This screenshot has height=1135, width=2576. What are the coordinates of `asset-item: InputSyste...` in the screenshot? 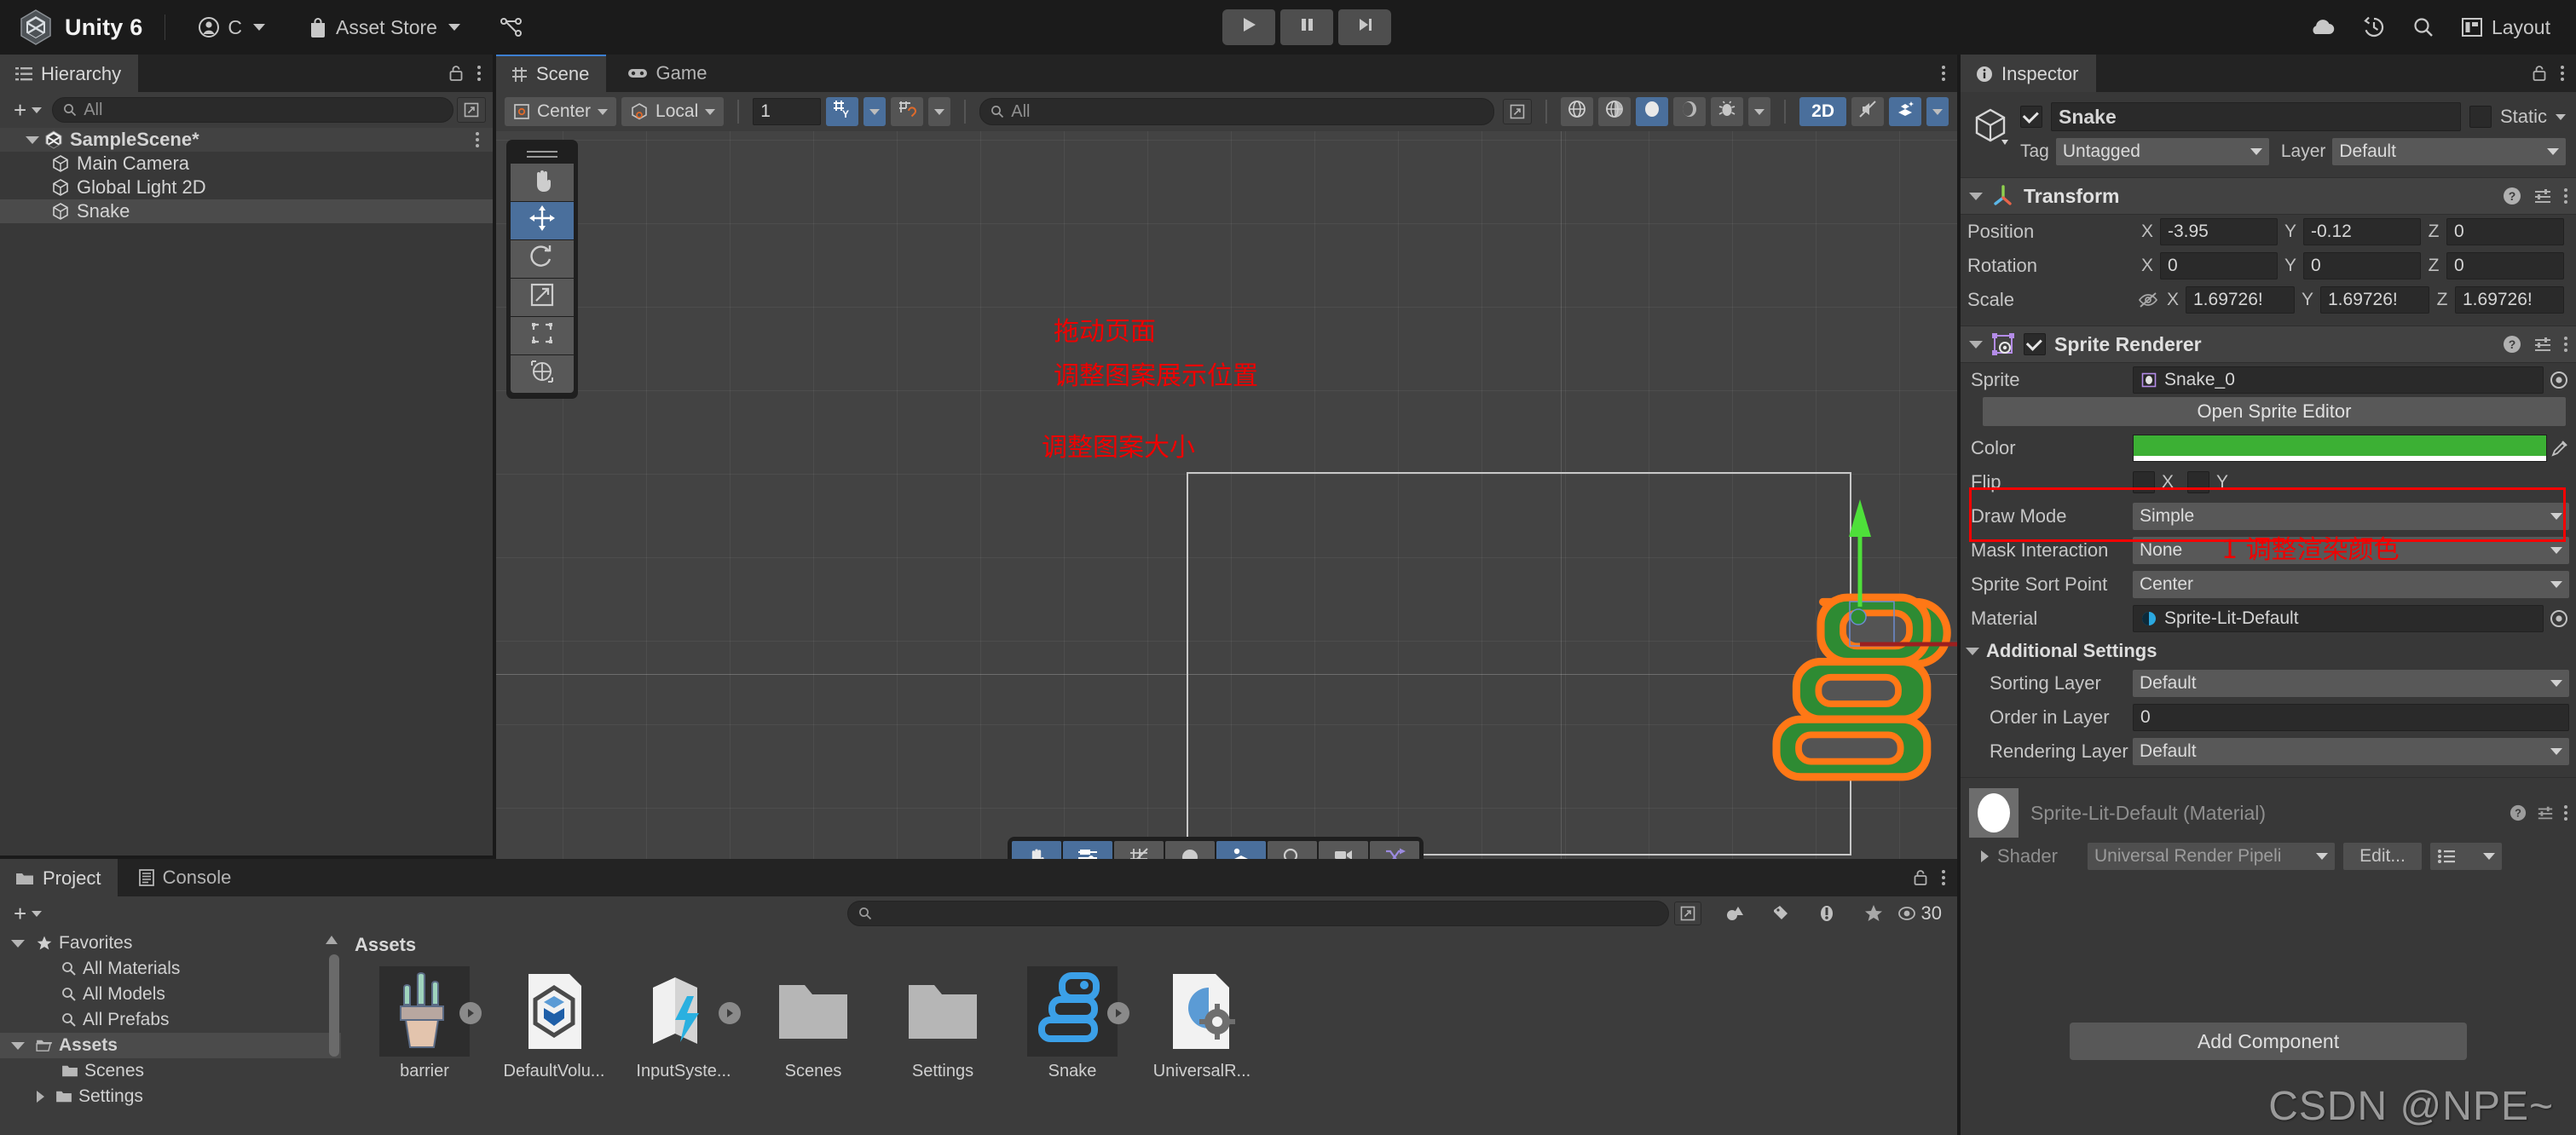 It's located at (683, 1020).